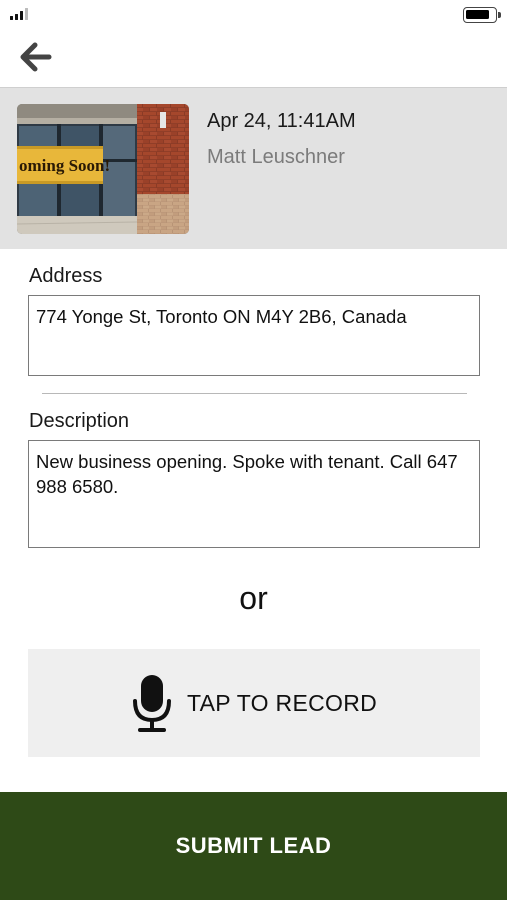 The image size is (507, 900). I want to click on lead-photo: oming Soon!, so click(103, 169).